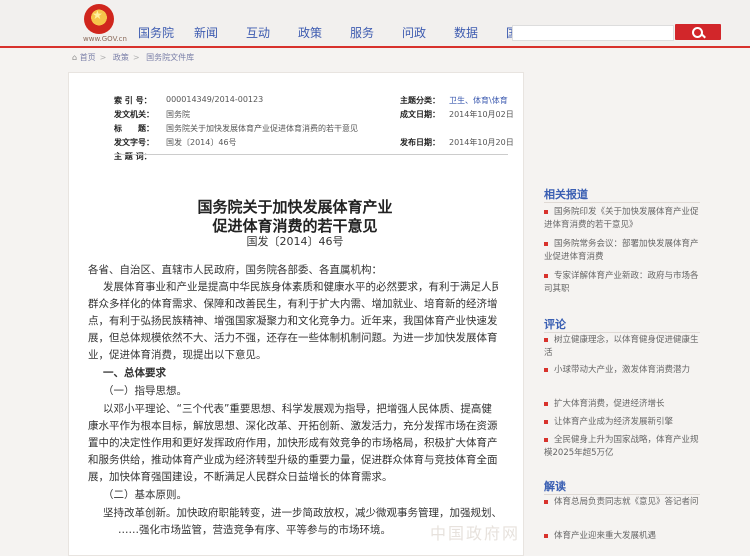 The width and height of the screenshot is (750, 556). I want to click on site-url: www.GOV.cn, so click(105, 39).